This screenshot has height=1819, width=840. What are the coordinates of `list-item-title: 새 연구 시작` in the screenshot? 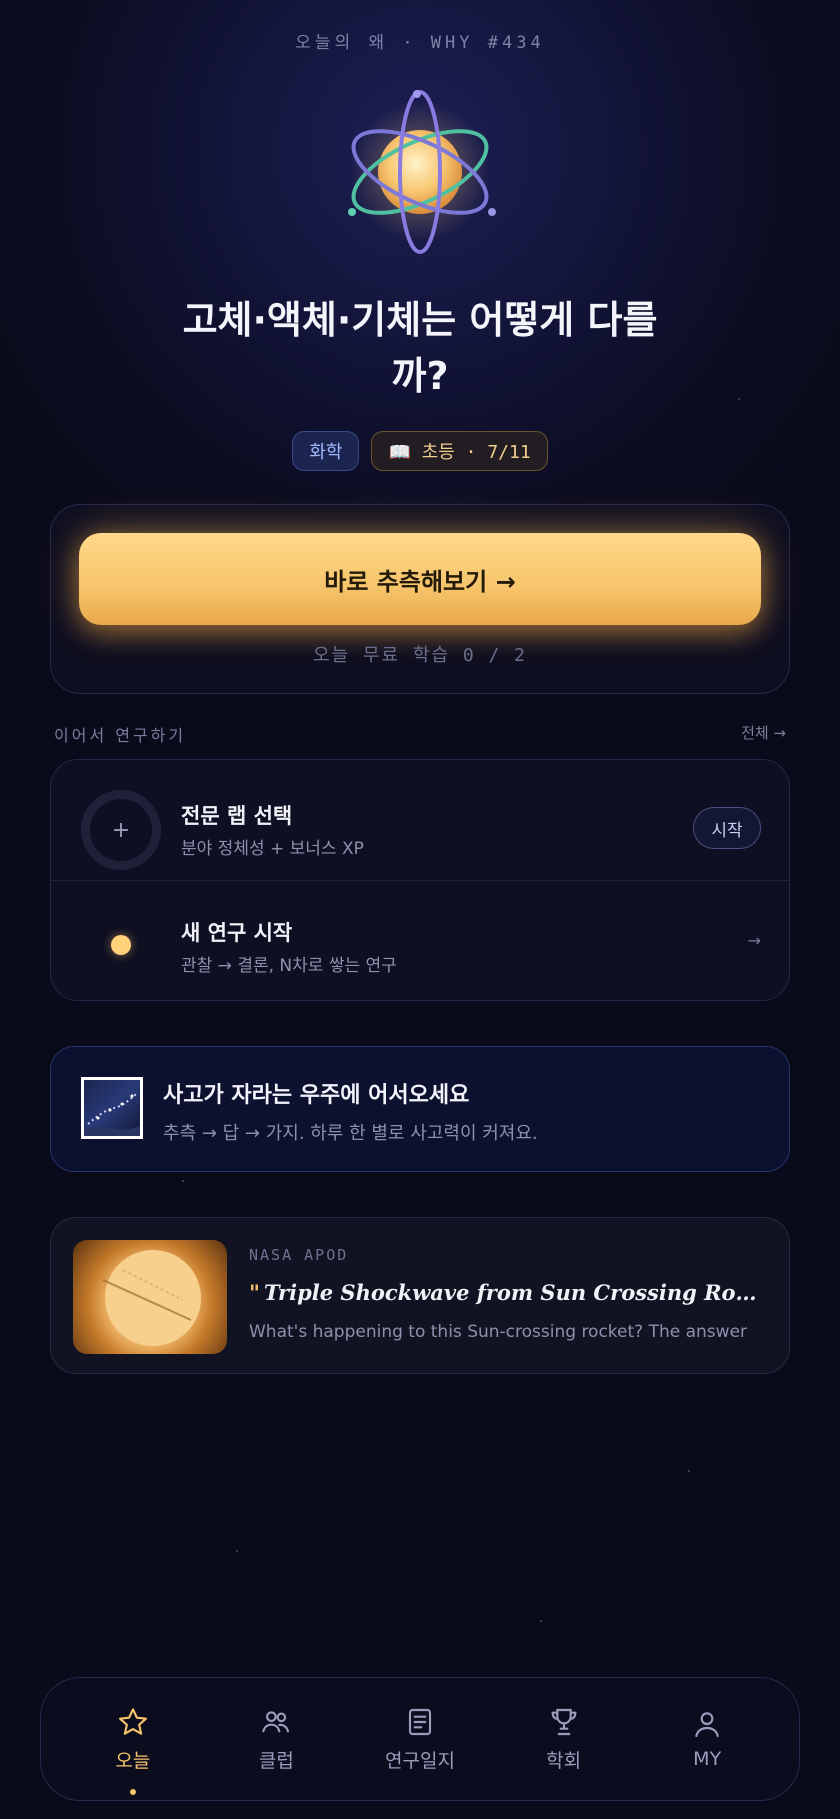 It's located at (237, 933).